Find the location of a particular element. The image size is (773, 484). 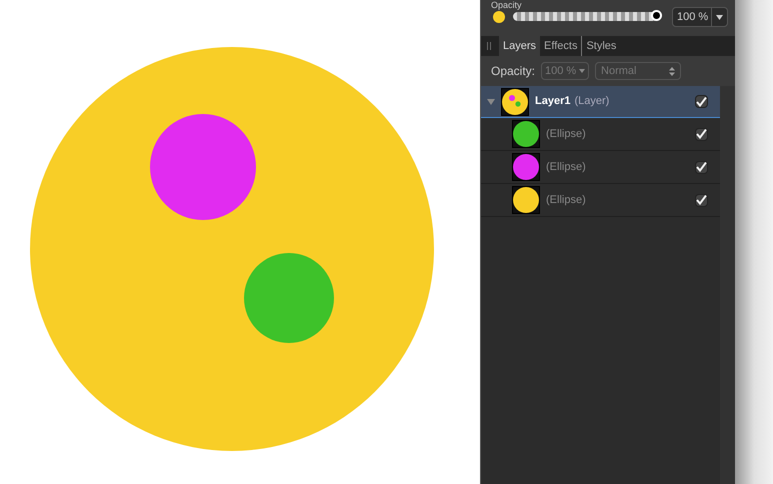

panel-title: Opacity is located at coordinates (506, 5).